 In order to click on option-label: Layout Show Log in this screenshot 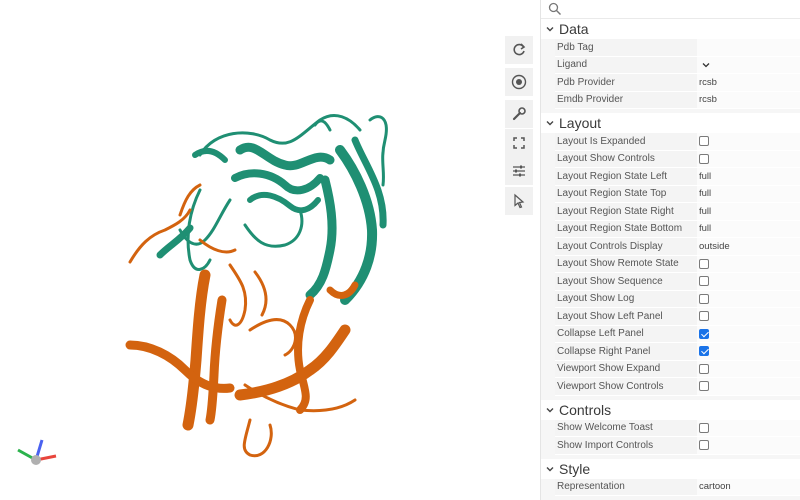, I will do `click(596, 299)`.